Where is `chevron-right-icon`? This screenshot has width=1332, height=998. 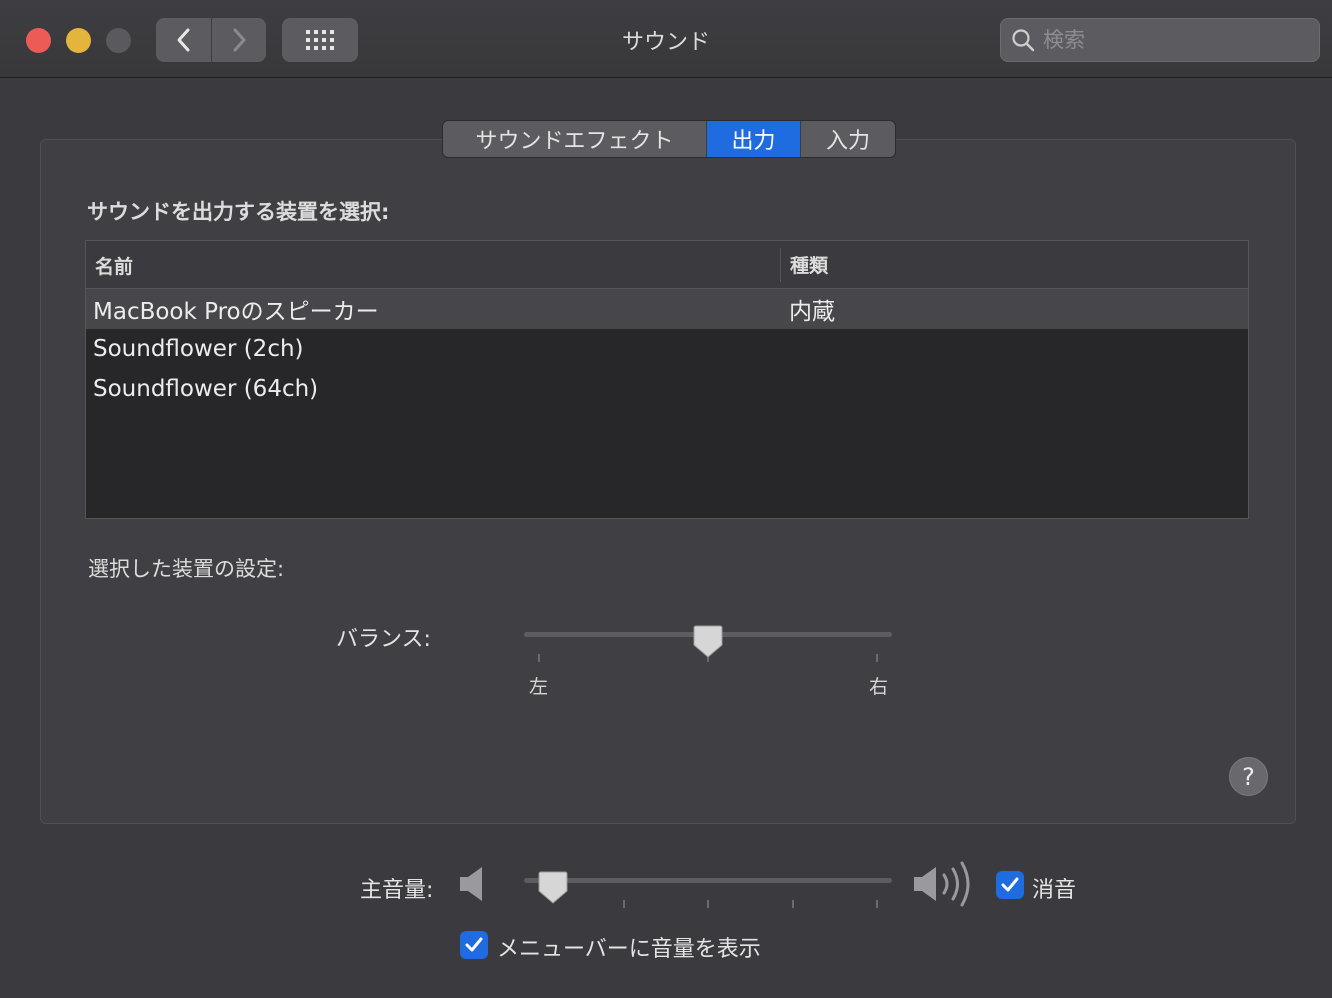 chevron-right-icon is located at coordinates (239, 40).